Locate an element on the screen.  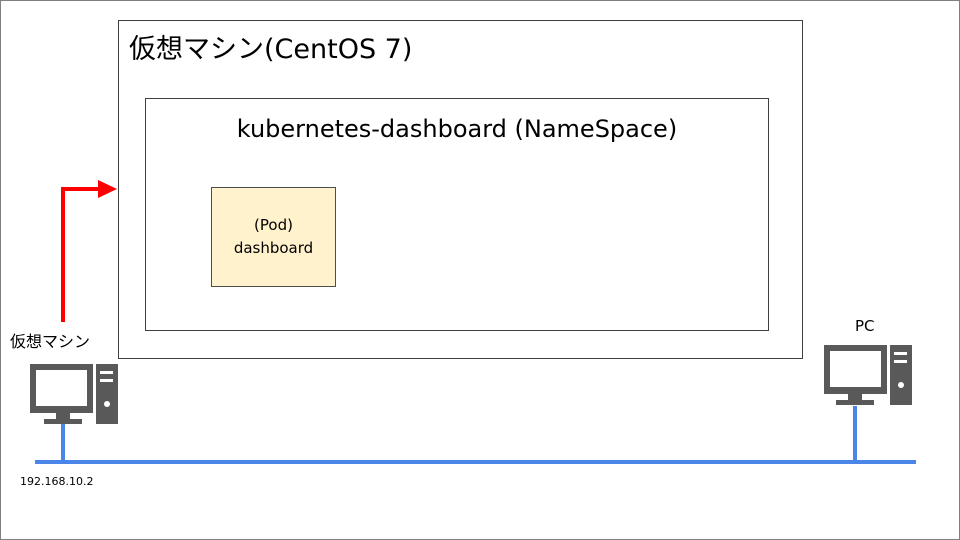
right-host-label: PC is located at coordinates (865, 326).